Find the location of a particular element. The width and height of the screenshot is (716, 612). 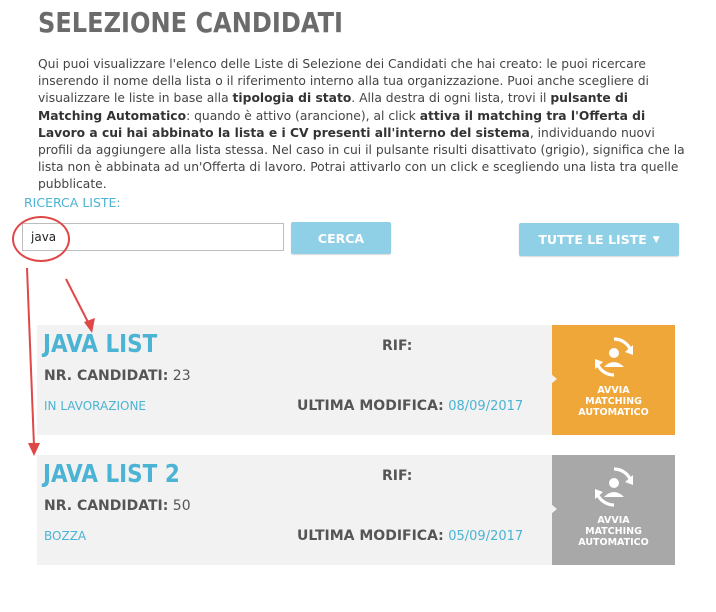

search-button: CERCA is located at coordinates (341, 238).